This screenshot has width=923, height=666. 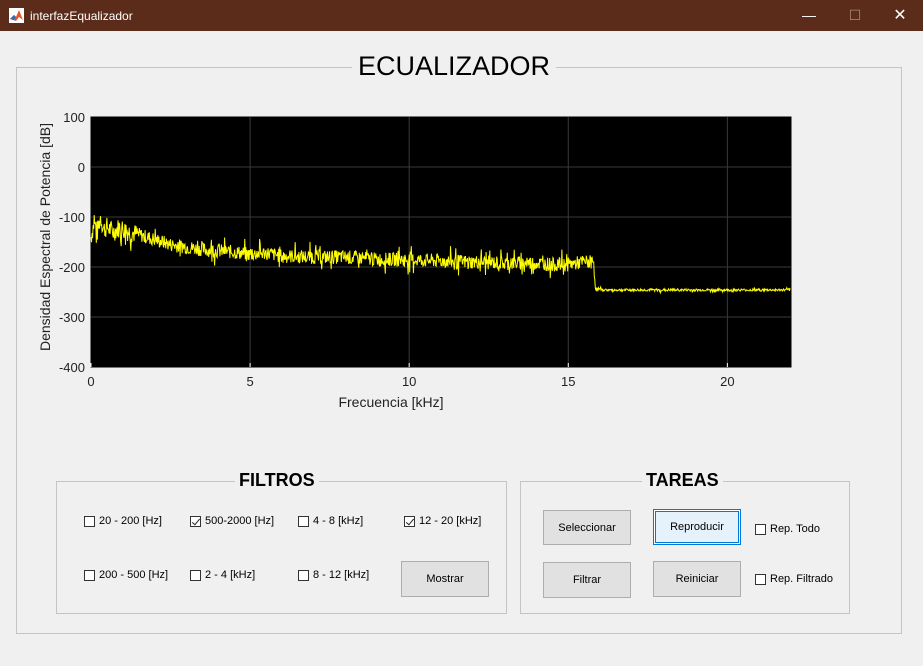 What do you see at coordinates (801, 579) in the screenshot?
I see `checkbox-label: Rep. Filtrado` at bounding box center [801, 579].